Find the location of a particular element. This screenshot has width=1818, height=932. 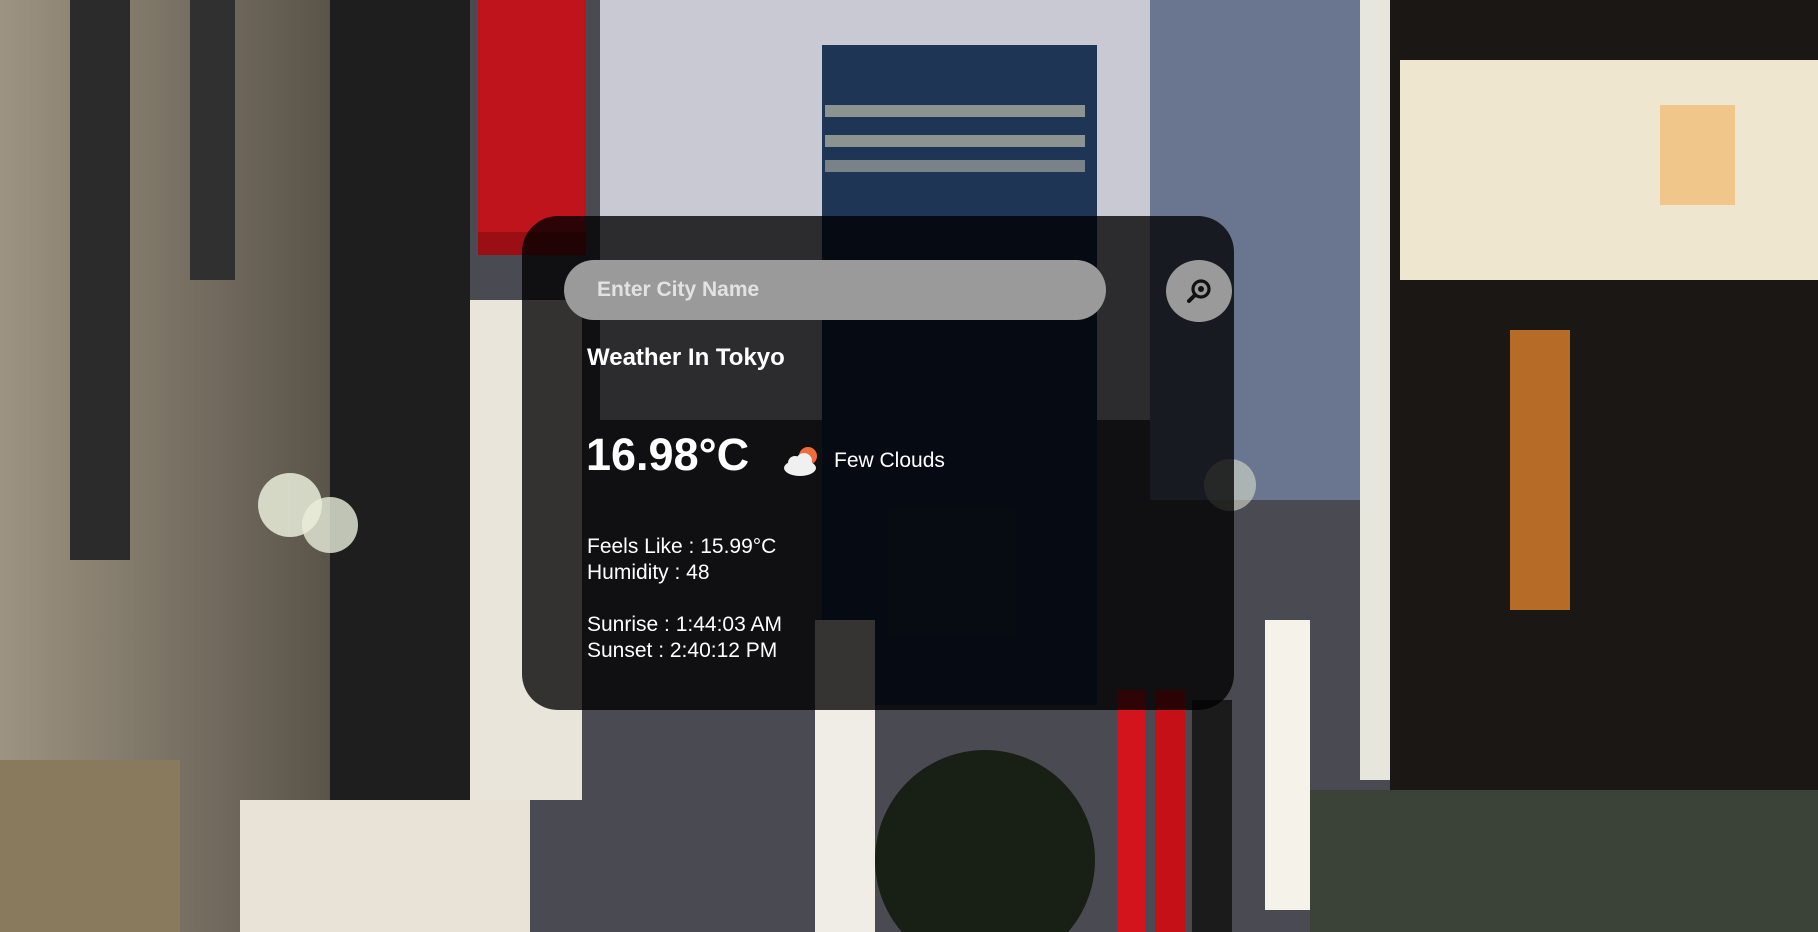

search-button is located at coordinates (1199, 291).